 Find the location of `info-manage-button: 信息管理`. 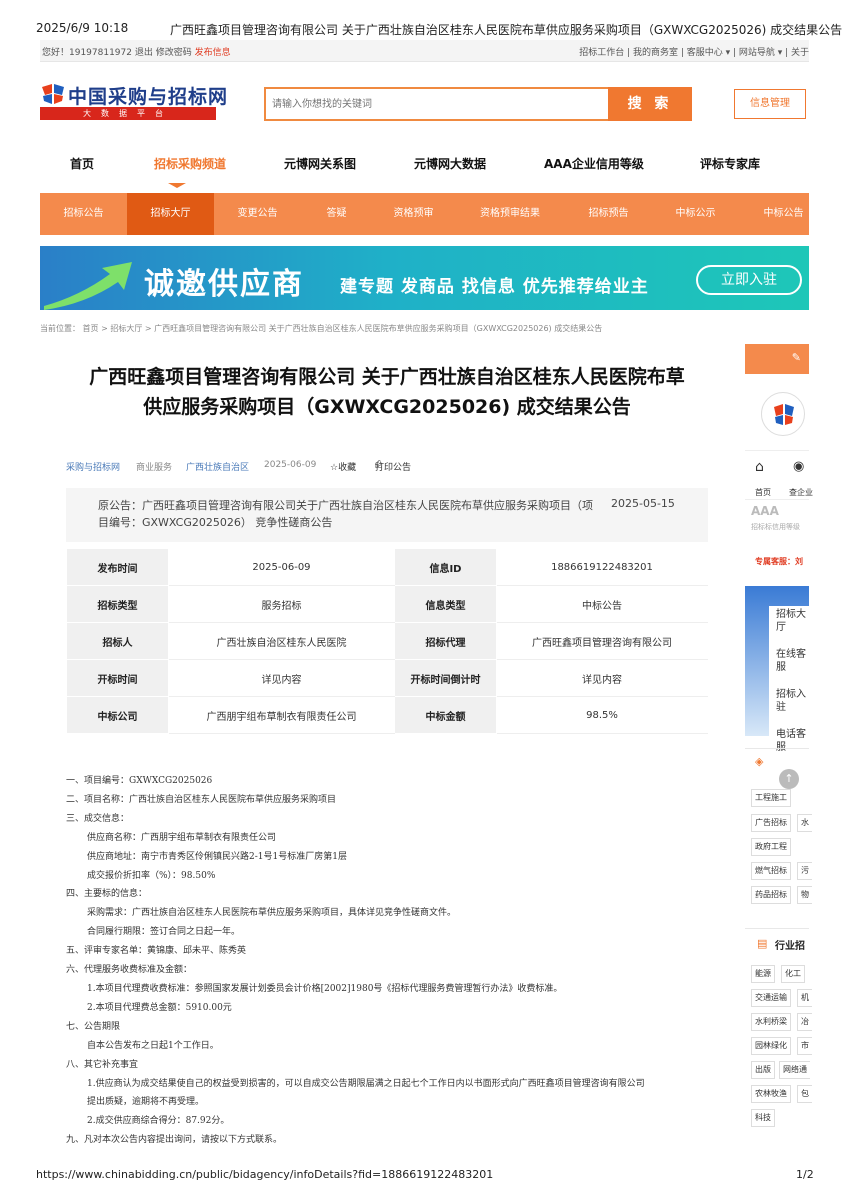

info-manage-button: 信息管理 is located at coordinates (770, 104).